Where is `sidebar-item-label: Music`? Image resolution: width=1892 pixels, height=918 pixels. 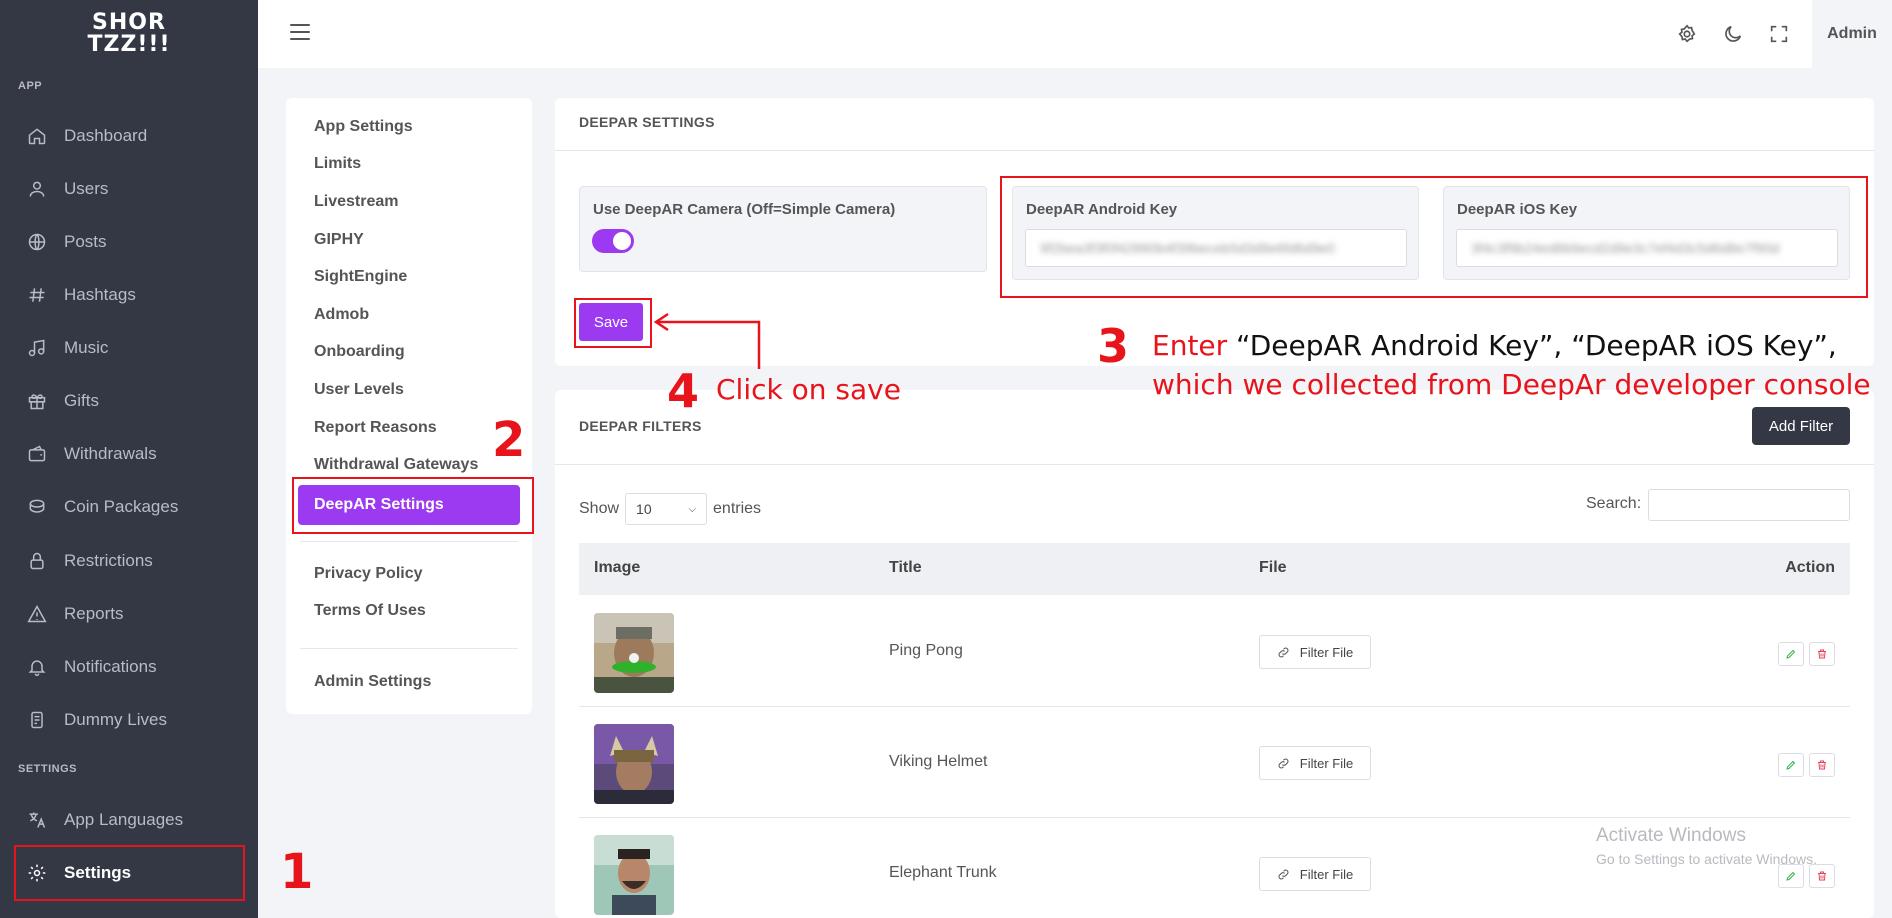
sidebar-item-label: Music is located at coordinates (86, 347).